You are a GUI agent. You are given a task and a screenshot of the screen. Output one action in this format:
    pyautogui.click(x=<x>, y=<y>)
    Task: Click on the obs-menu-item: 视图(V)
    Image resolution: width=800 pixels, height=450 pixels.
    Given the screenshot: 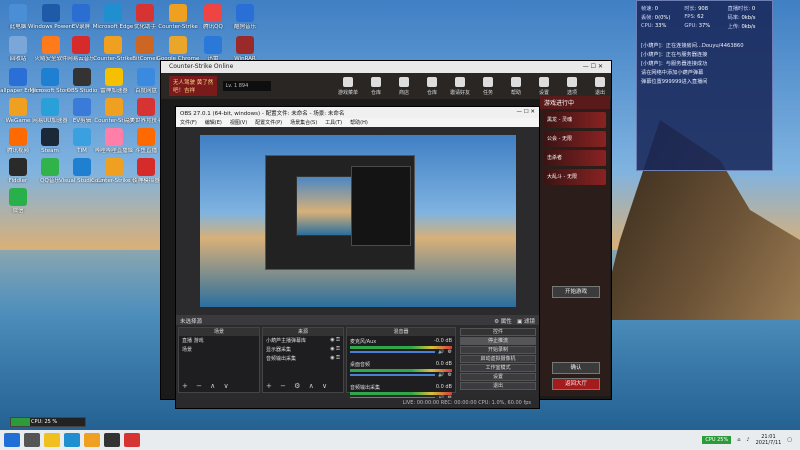 What is the action you would take?
    pyautogui.click(x=238, y=122)
    